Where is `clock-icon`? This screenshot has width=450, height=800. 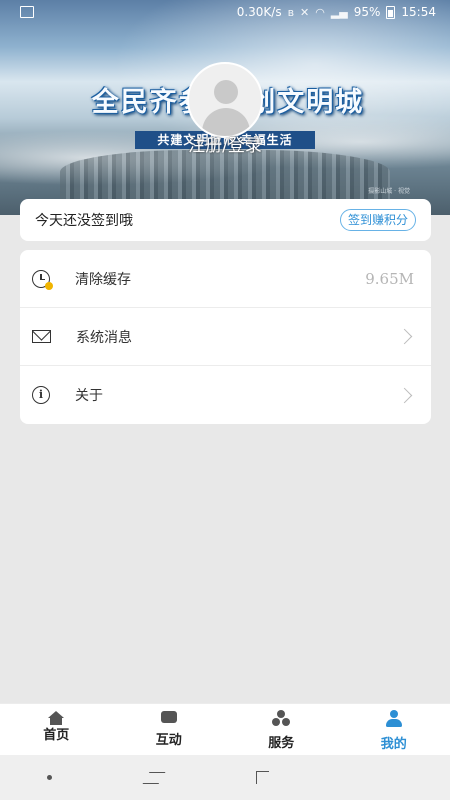
clock-icon is located at coordinates (42, 279).